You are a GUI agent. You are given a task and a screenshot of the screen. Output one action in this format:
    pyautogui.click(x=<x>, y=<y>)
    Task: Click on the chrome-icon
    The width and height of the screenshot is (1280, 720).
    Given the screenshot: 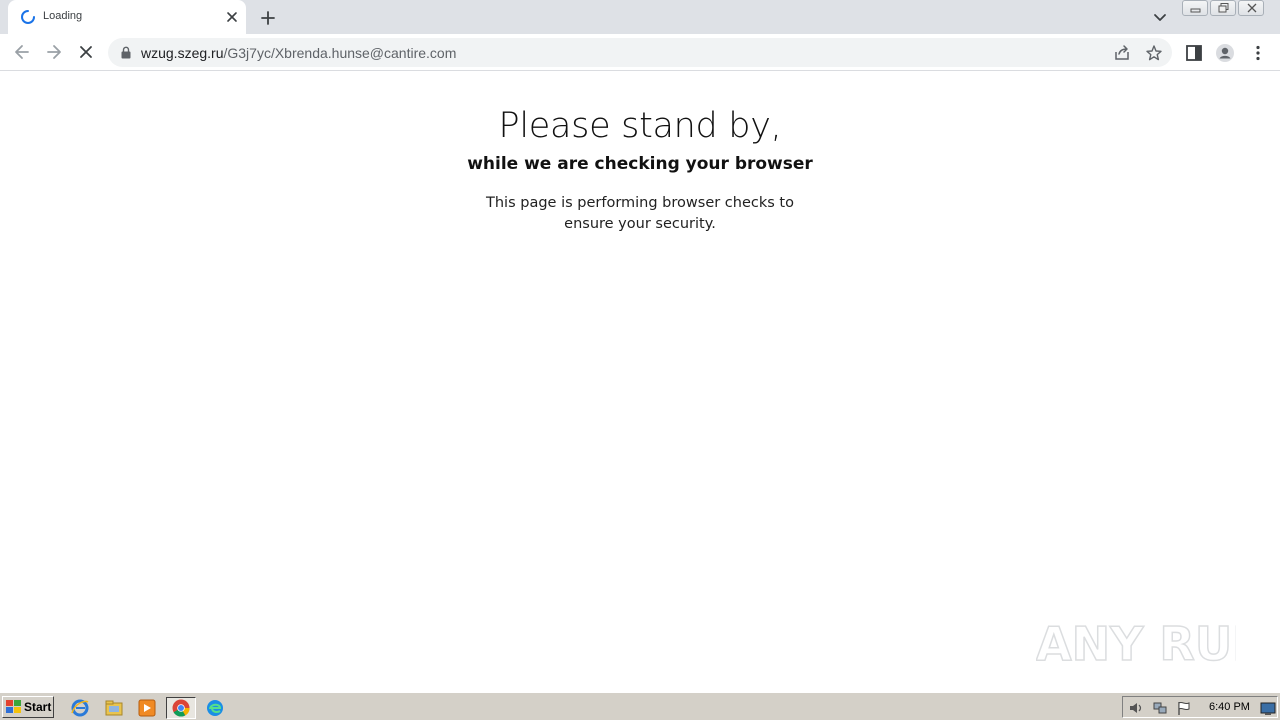 What is the action you would take?
    pyautogui.click(x=181, y=708)
    